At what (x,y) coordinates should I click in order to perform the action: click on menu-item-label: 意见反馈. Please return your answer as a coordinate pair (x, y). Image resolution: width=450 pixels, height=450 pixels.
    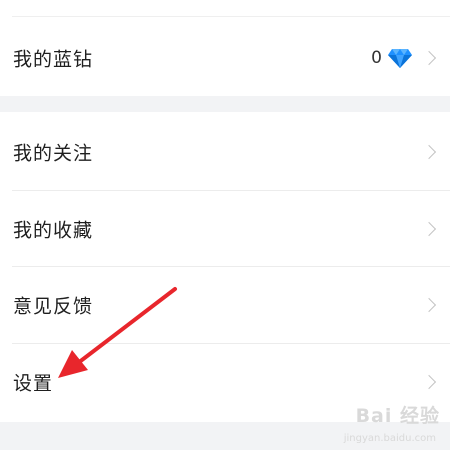
    Looking at the image, I should click on (53, 306).